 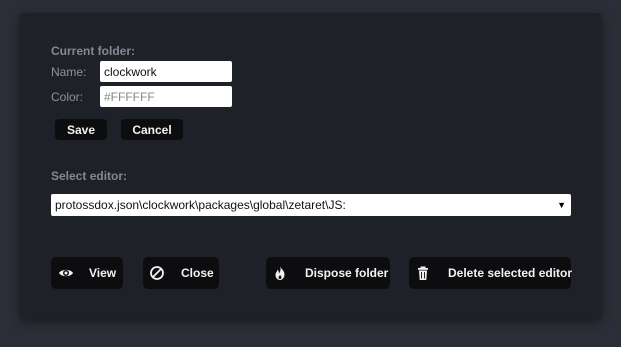 What do you see at coordinates (93, 51) in the screenshot?
I see `current-folder-heading: Current folder:` at bounding box center [93, 51].